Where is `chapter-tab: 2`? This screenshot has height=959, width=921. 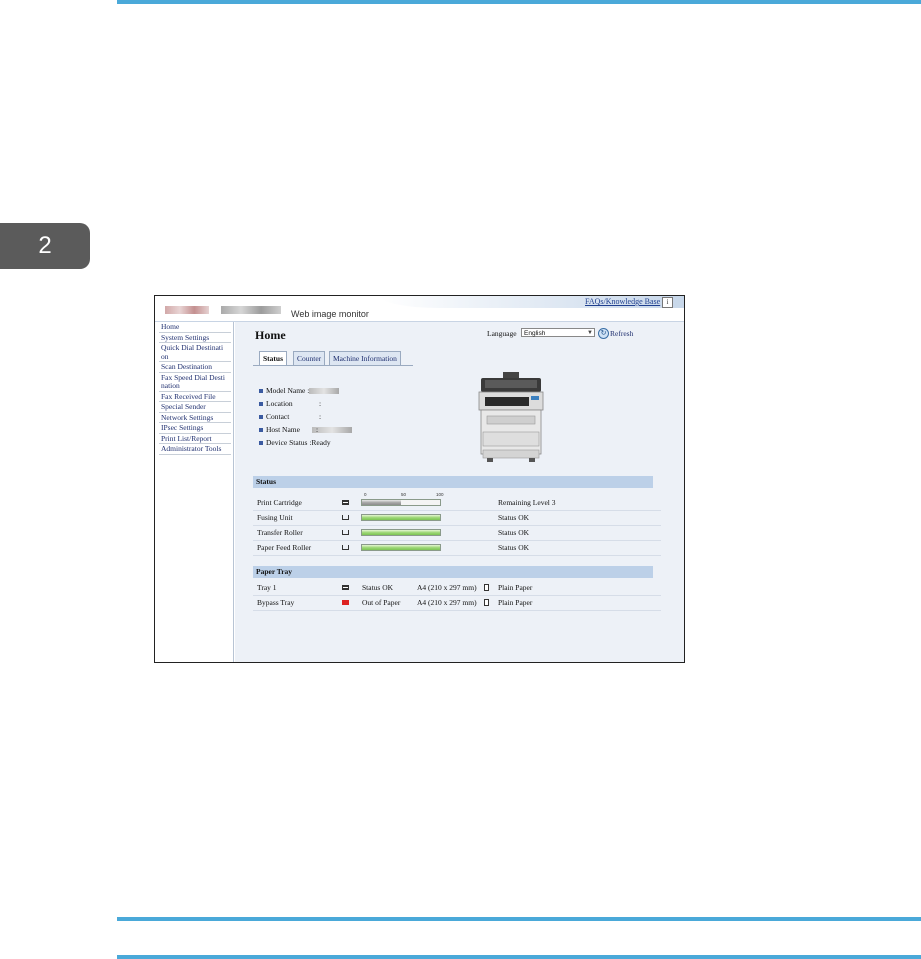 chapter-tab: 2 is located at coordinates (45, 246).